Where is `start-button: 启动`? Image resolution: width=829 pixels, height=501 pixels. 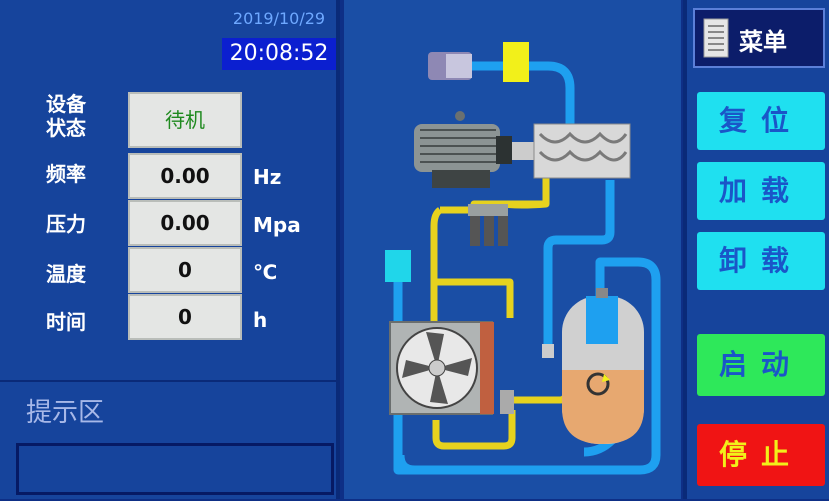 start-button: 启动 is located at coordinates (761, 365).